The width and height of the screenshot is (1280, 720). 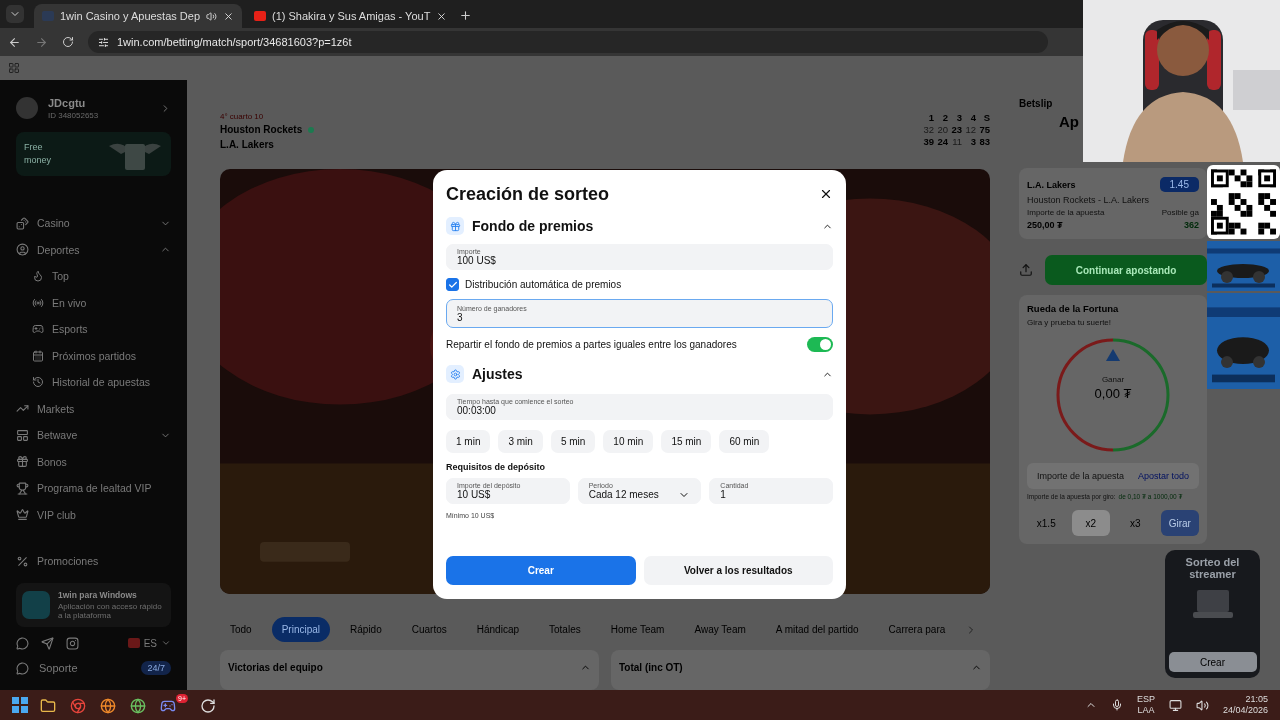 I want to click on multiplier-option: x1.5, so click(x=1046, y=523).